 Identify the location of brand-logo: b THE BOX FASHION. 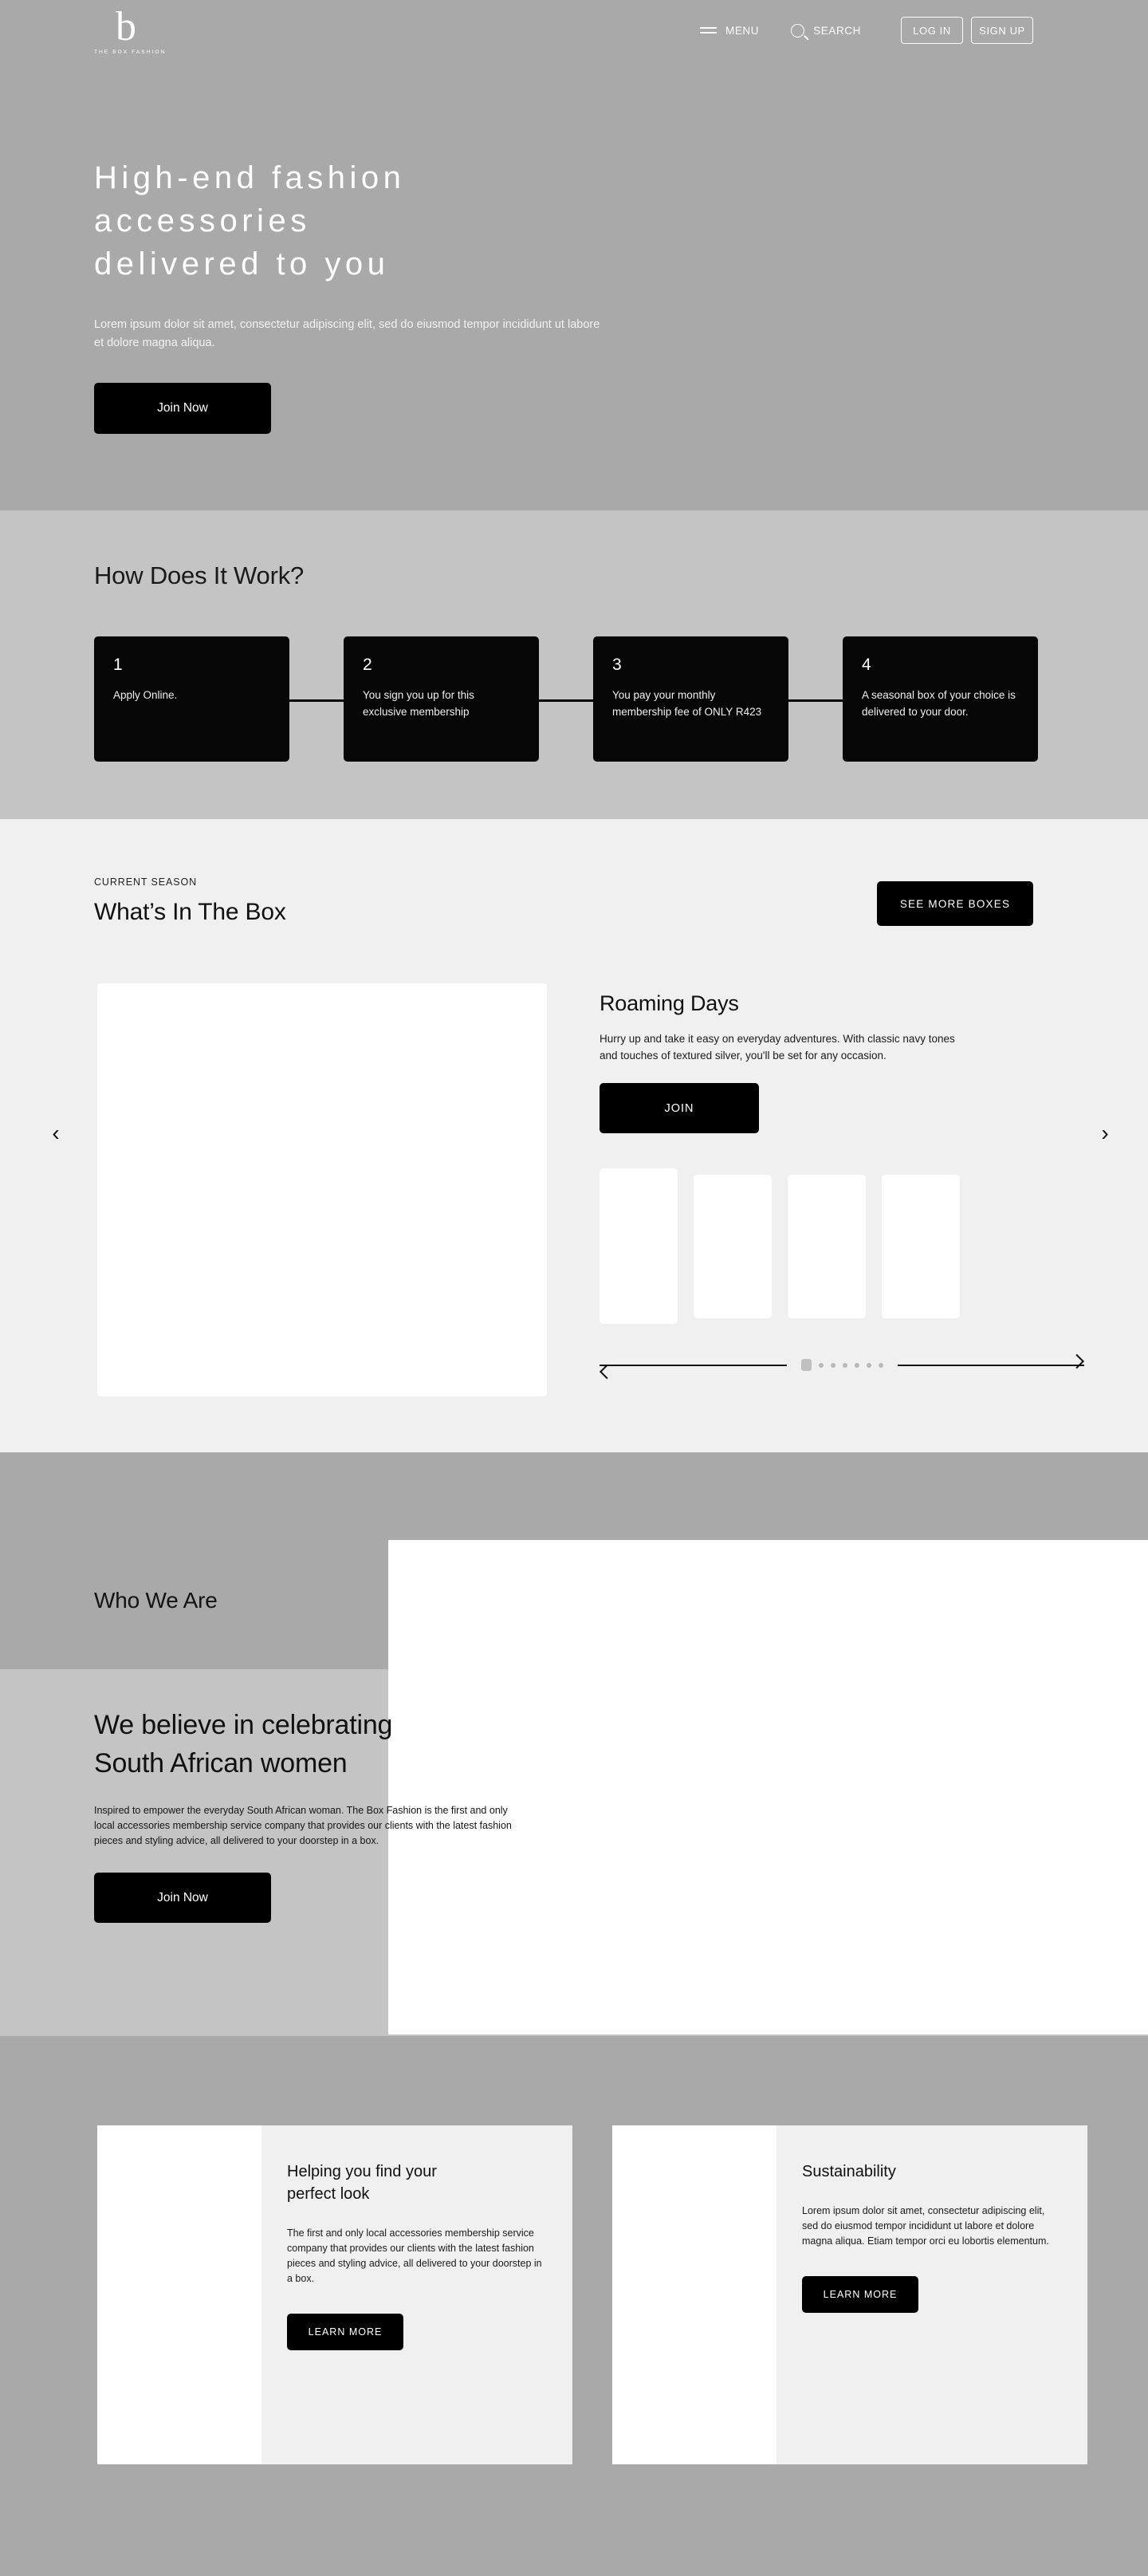
(130, 30).